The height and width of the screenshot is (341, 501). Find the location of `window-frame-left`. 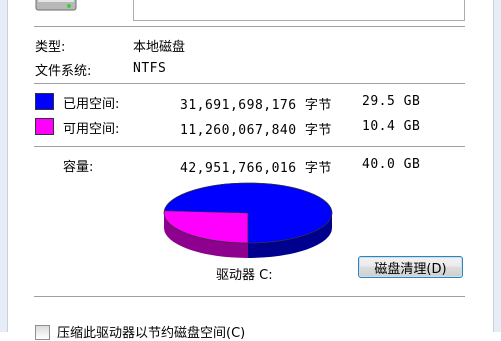

window-frame-left is located at coordinates (4, 166).